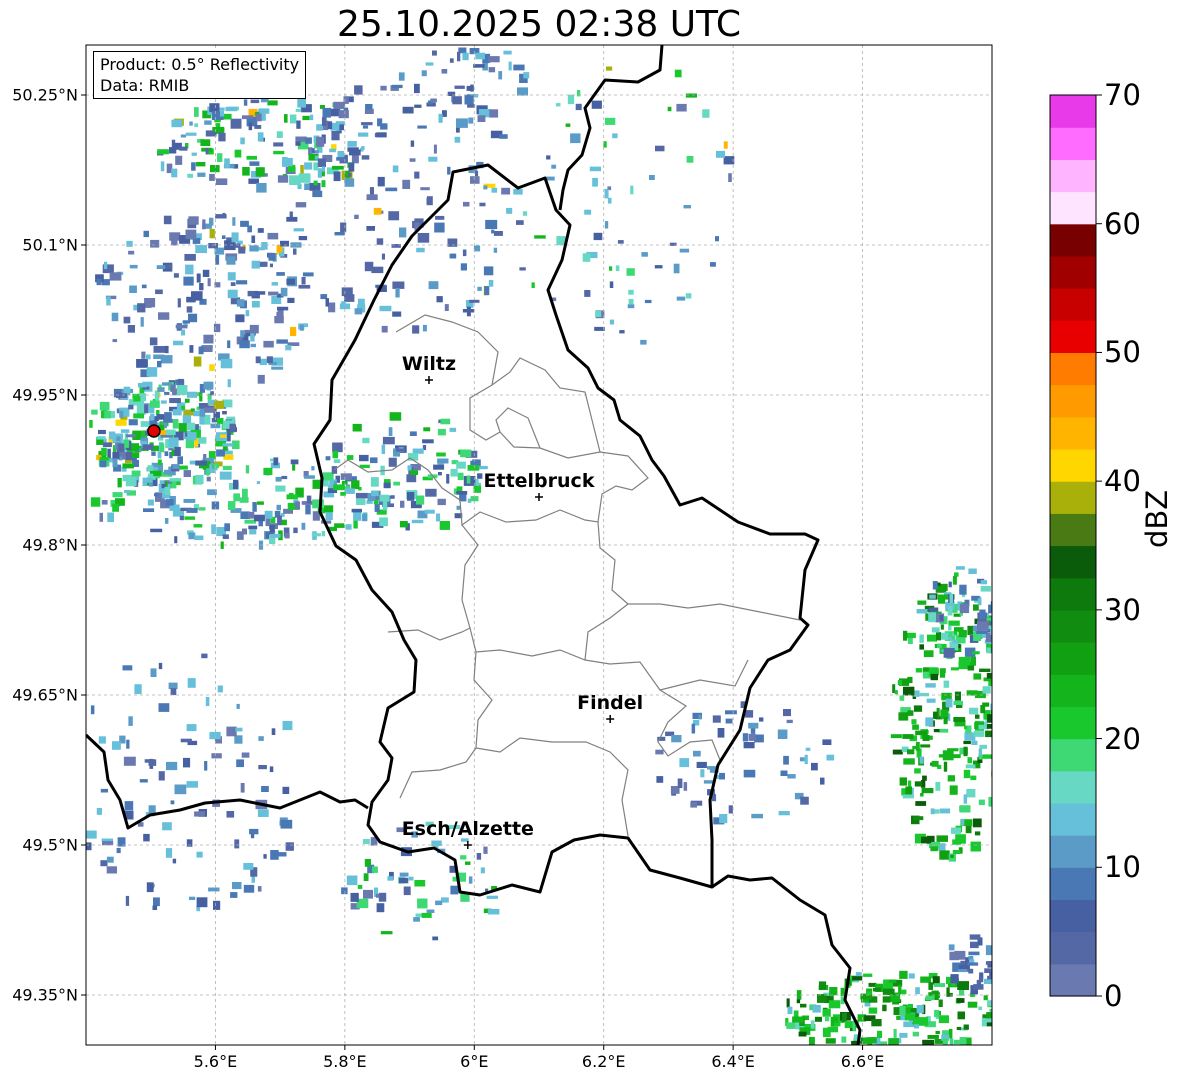 Image resolution: width=1184 pixels, height=1081 pixels. What do you see at coordinates (154, 431) in the screenshot?
I see `radar-site` at bounding box center [154, 431].